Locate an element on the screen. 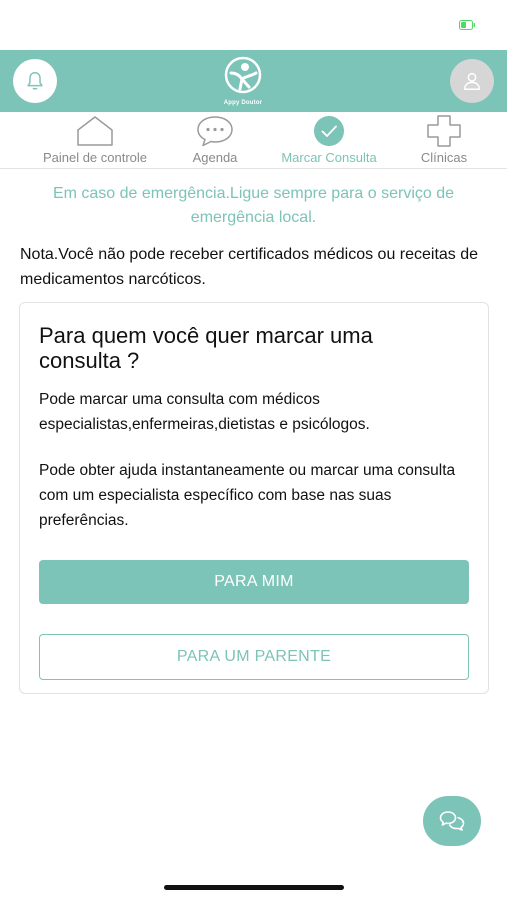 Image resolution: width=507 pixels, height=900 pixels. tab-label: Marcar Consulta is located at coordinates (329, 157).